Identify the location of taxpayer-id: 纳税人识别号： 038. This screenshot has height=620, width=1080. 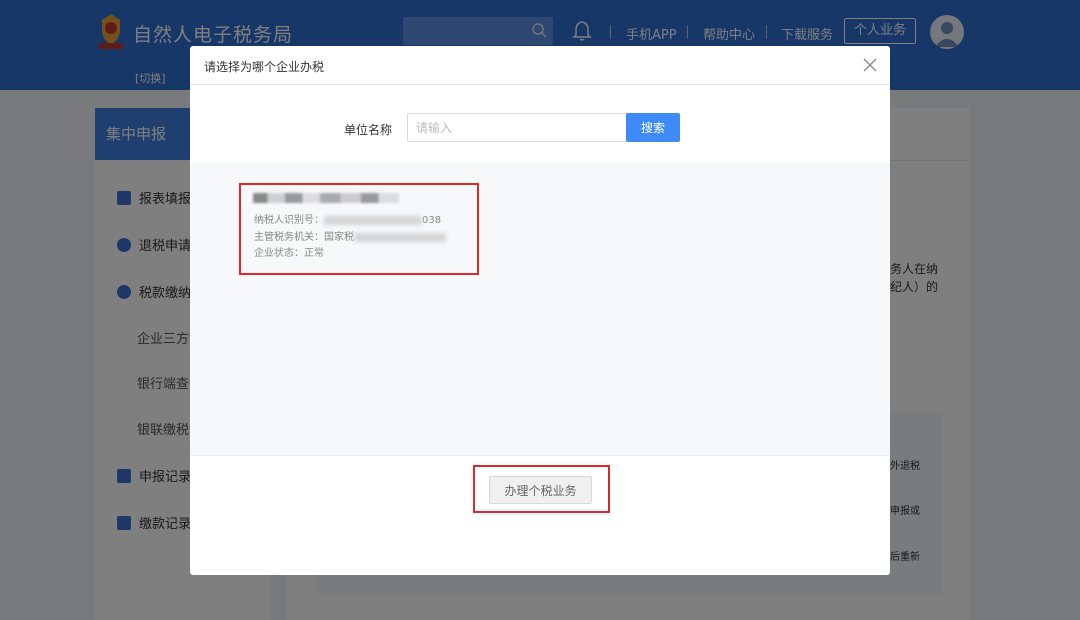
(347, 218).